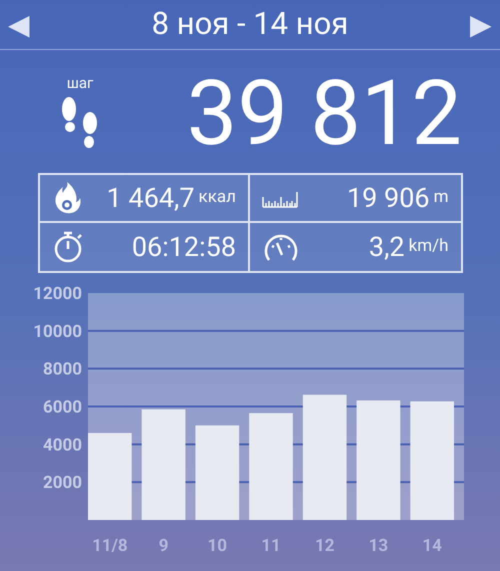 The height and width of the screenshot is (571, 500). Describe the element at coordinates (62, 445) in the screenshot. I see `y-tick-label: 4000` at that location.